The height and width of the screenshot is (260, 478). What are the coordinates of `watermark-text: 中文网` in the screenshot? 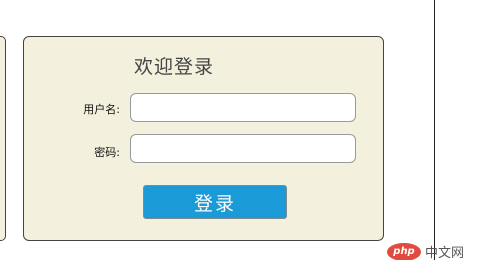 It's located at (445, 253).